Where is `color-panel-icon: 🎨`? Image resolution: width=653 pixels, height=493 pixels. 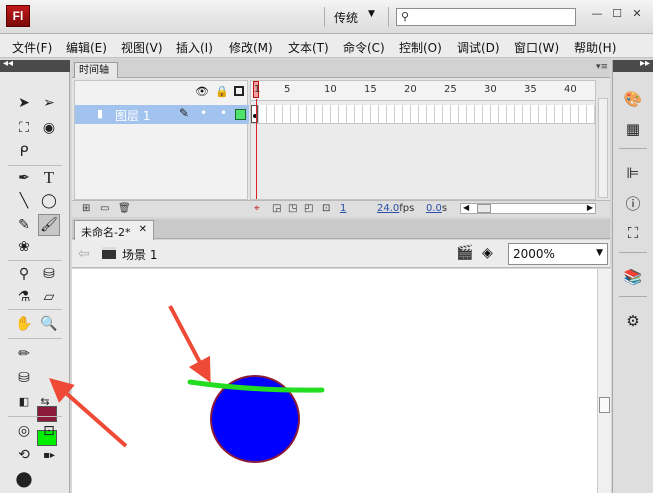 color-panel-icon: 🎨 is located at coordinates (633, 99).